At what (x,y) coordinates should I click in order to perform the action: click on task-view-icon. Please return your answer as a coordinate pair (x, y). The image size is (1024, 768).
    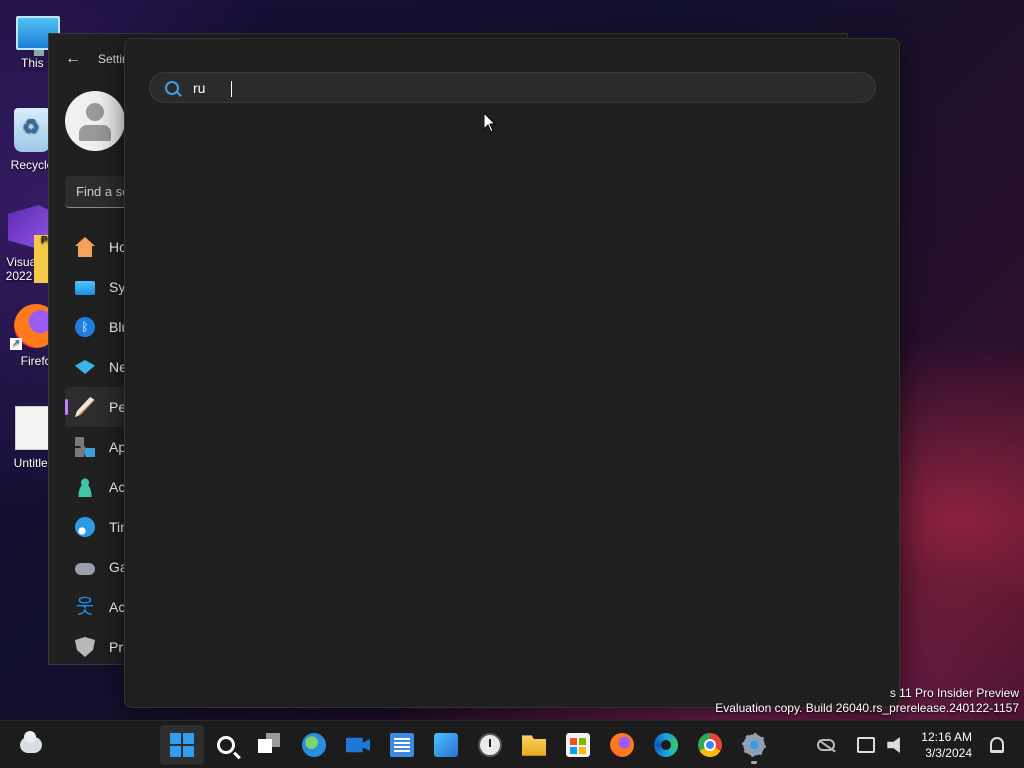
    Looking at the image, I should click on (270, 745).